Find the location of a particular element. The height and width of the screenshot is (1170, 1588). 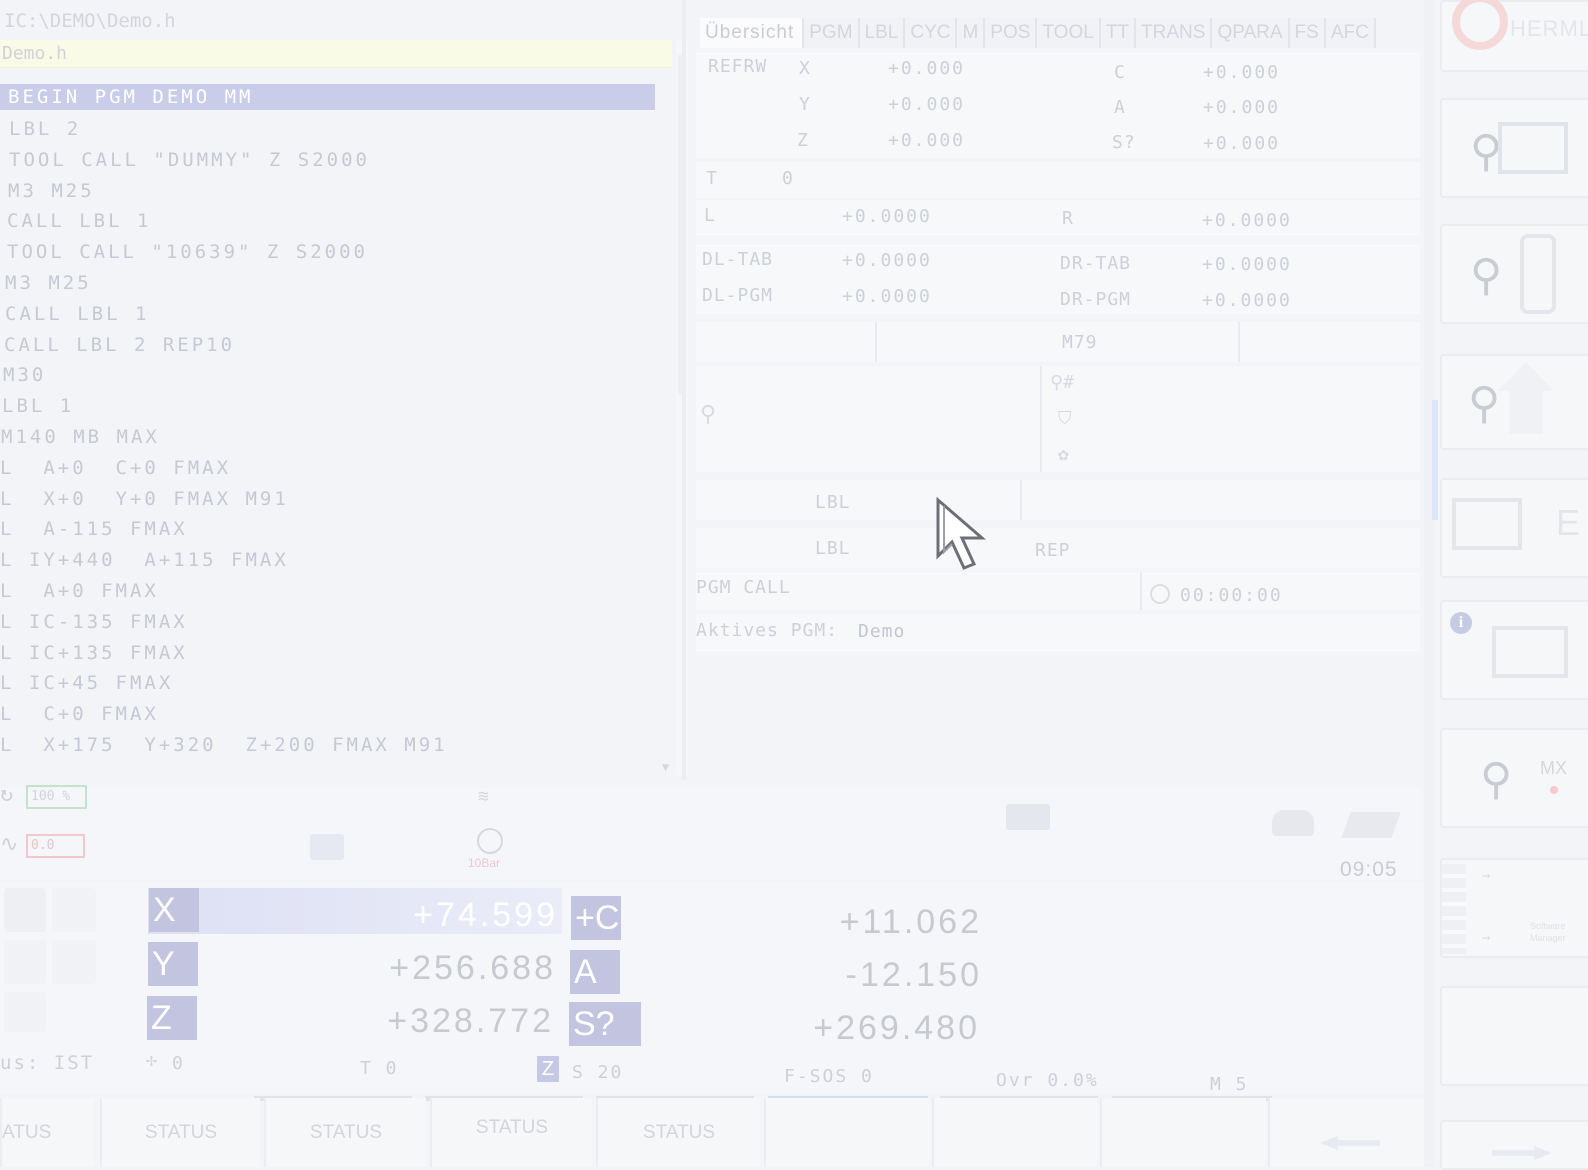

ref-axis-label: A is located at coordinates (1120, 107).